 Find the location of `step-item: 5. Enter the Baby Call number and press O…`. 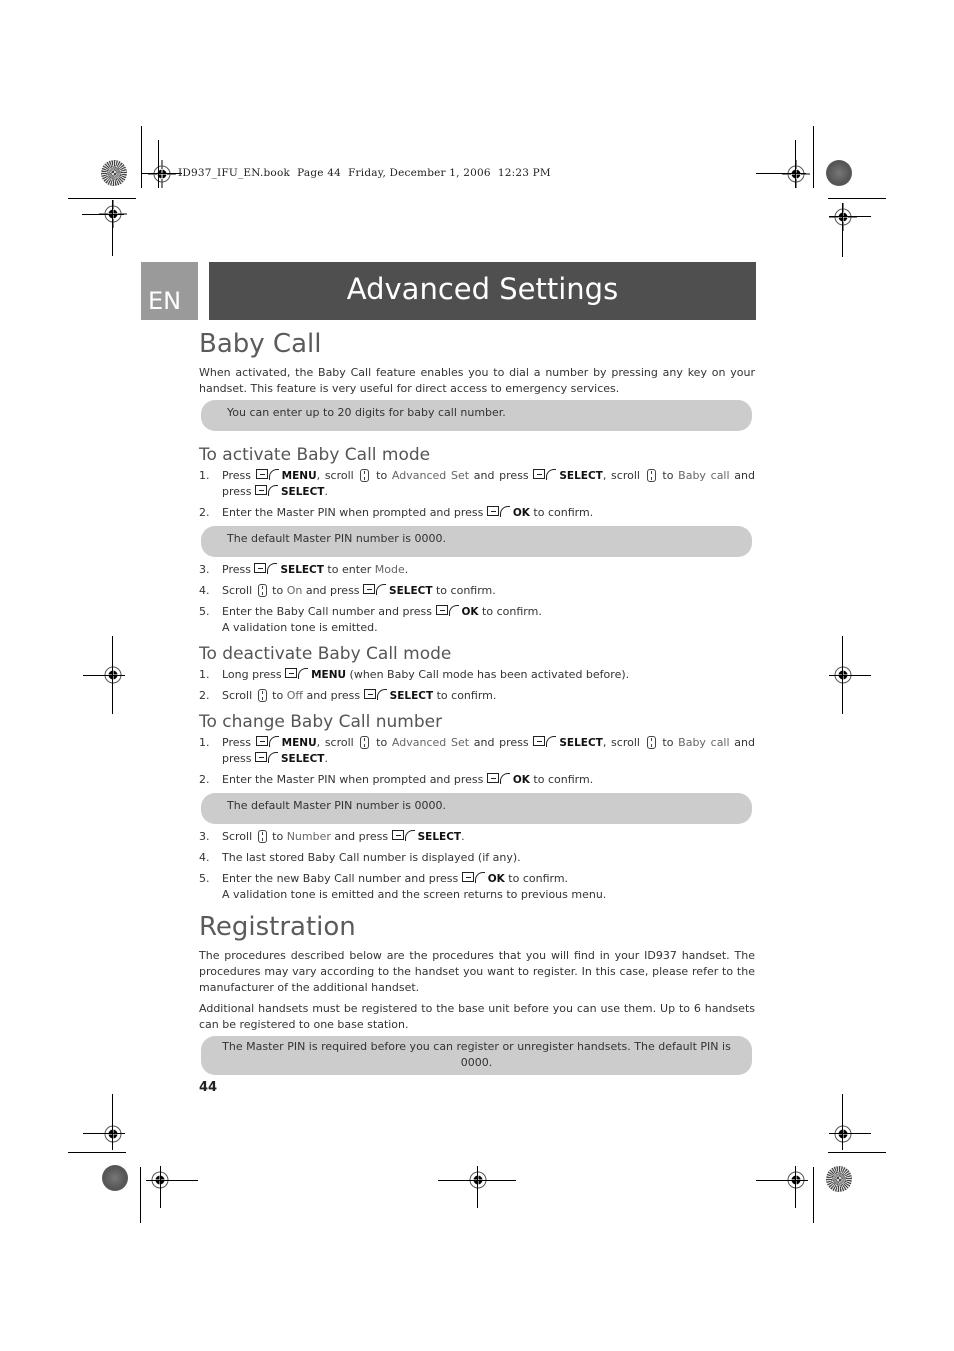

step-item: 5. Enter the Baby Call number and press O… is located at coordinates (370, 619).